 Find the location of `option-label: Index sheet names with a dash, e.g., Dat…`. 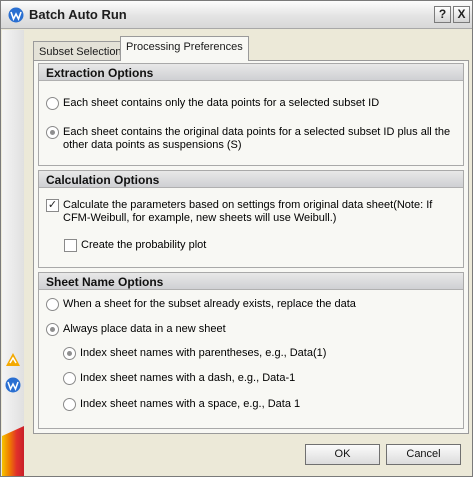

option-label: Index sheet names with a dash, e.g., Dat… is located at coordinates (188, 378).